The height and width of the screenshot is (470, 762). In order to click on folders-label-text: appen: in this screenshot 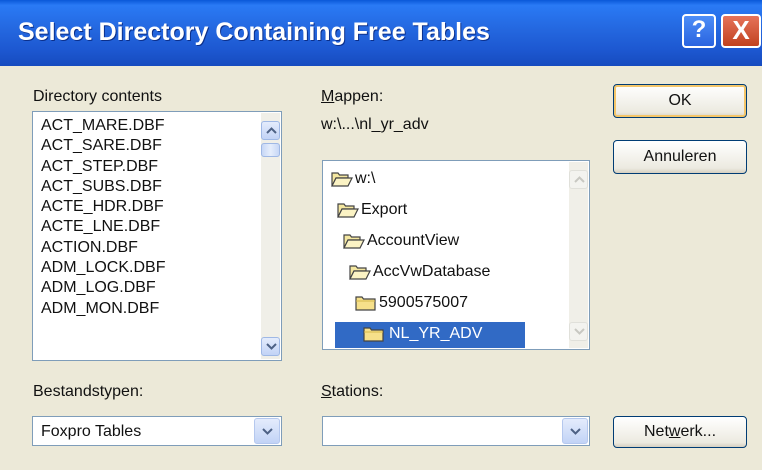, I will do `click(359, 96)`.